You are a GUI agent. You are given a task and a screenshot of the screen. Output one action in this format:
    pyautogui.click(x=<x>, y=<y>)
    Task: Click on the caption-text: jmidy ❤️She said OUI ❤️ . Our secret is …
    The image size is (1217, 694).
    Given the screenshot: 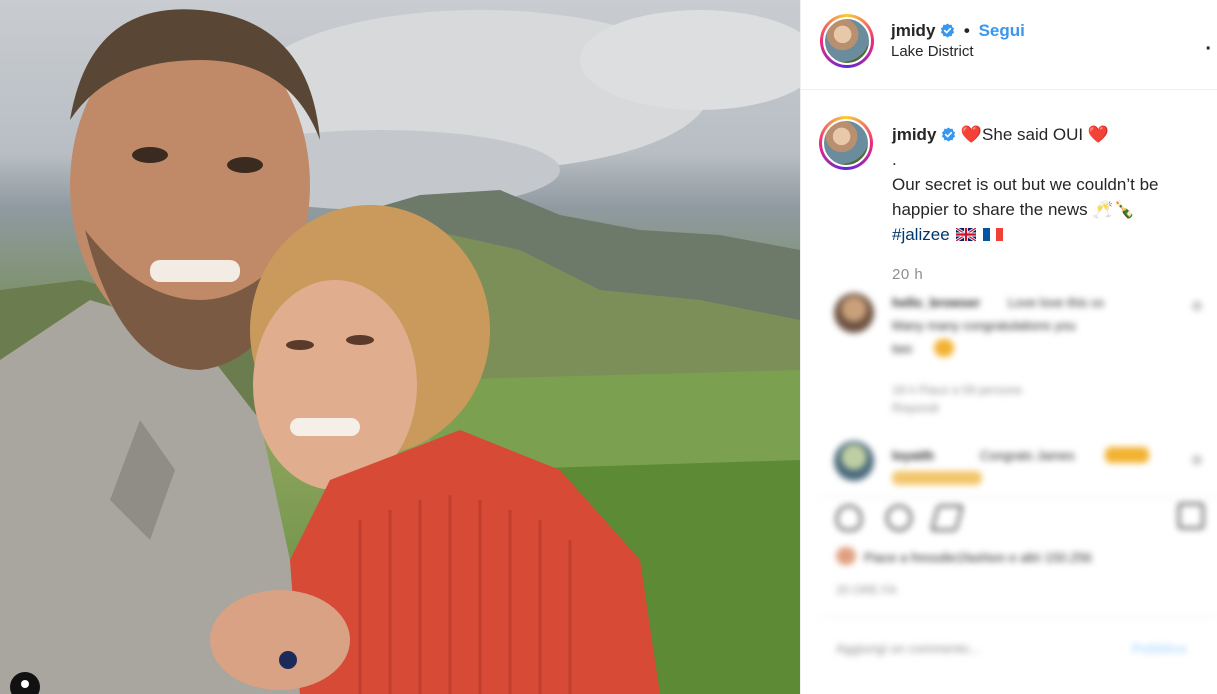 What is the action you would take?
    pyautogui.click(x=1052, y=184)
    